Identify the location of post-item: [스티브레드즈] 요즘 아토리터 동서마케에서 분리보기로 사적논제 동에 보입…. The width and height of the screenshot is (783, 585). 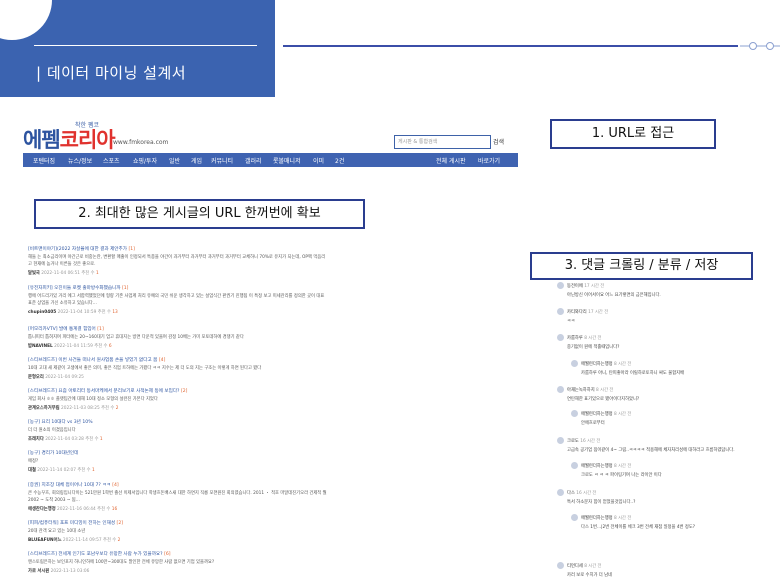
(188, 399).